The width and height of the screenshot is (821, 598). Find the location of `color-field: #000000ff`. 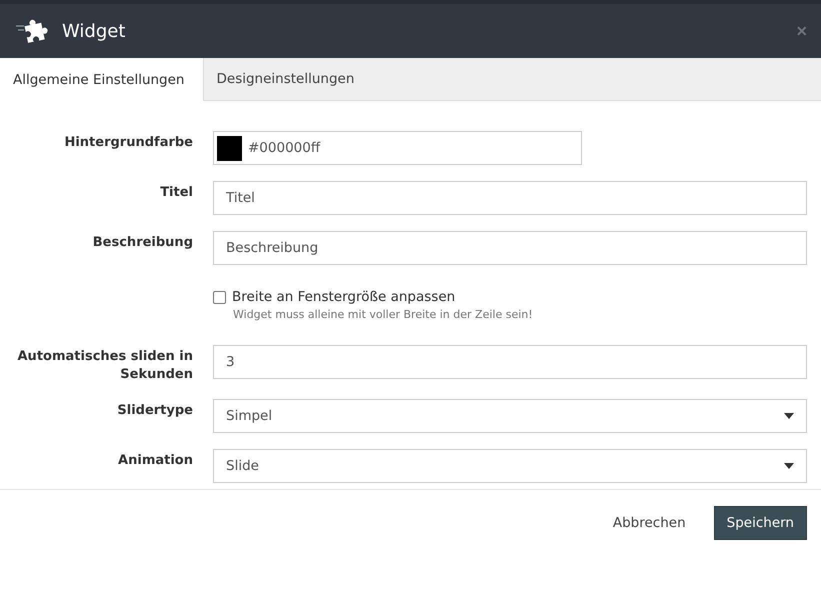

color-field: #000000ff is located at coordinates (397, 148).